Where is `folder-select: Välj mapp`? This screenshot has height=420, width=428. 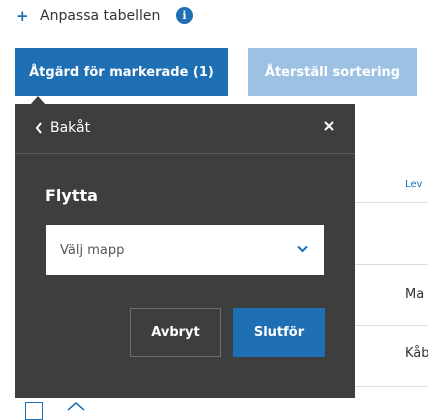 folder-select: Välj mapp is located at coordinates (185, 250).